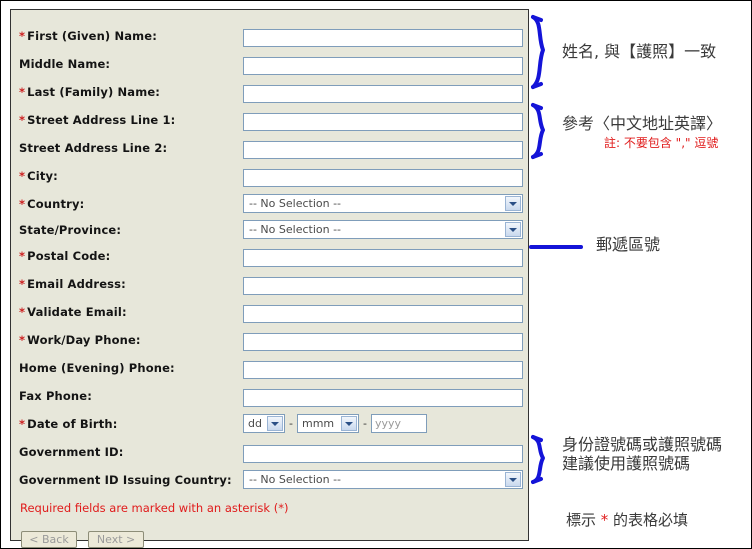  What do you see at coordinates (49, 539) in the screenshot?
I see `back-button: < Back` at bounding box center [49, 539].